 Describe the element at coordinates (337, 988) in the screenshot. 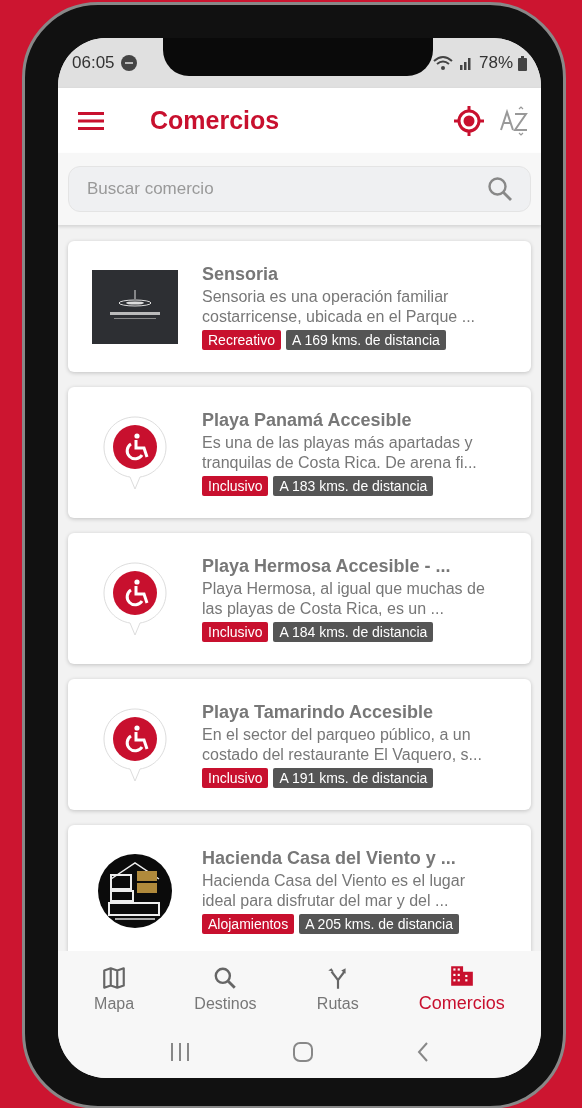

I see `nav-tab: Rutas` at that location.